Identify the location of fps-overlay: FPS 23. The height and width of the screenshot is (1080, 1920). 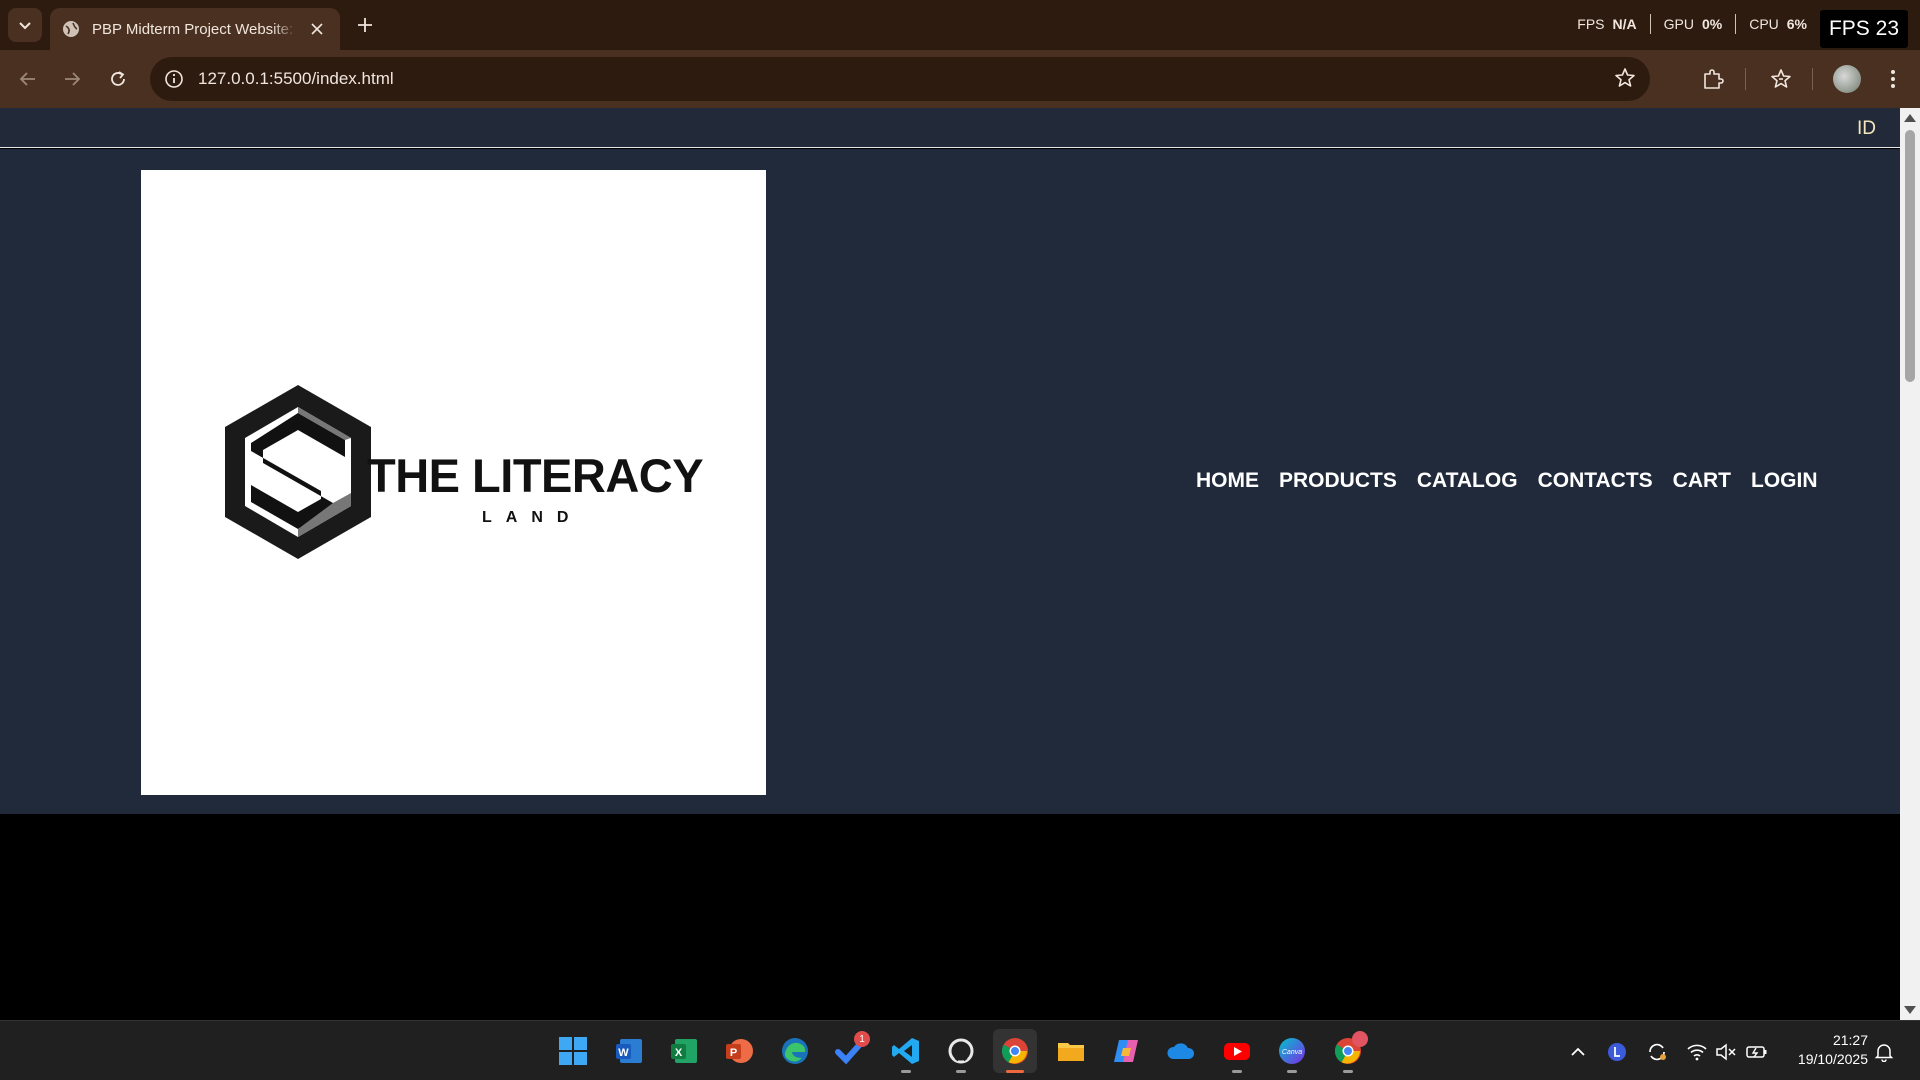
(1864, 29).